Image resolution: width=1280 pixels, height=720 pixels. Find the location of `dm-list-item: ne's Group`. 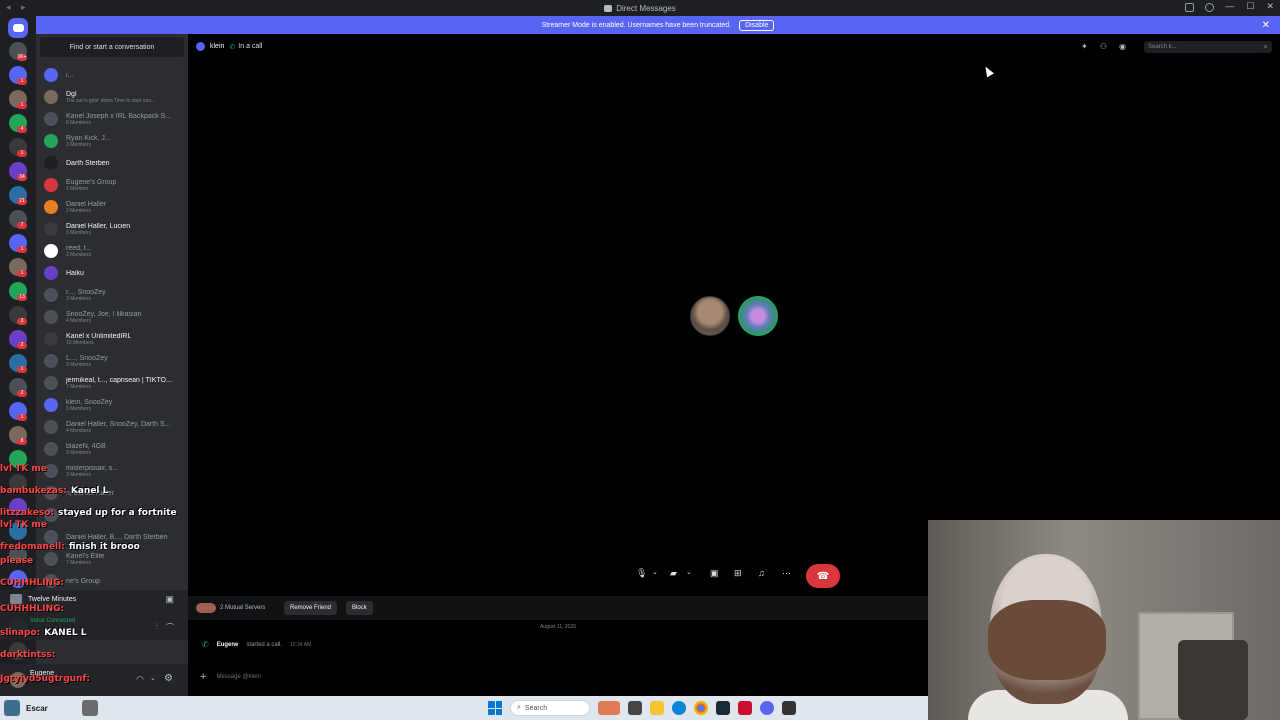

dm-list-item: ne's Group is located at coordinates (115, 581).